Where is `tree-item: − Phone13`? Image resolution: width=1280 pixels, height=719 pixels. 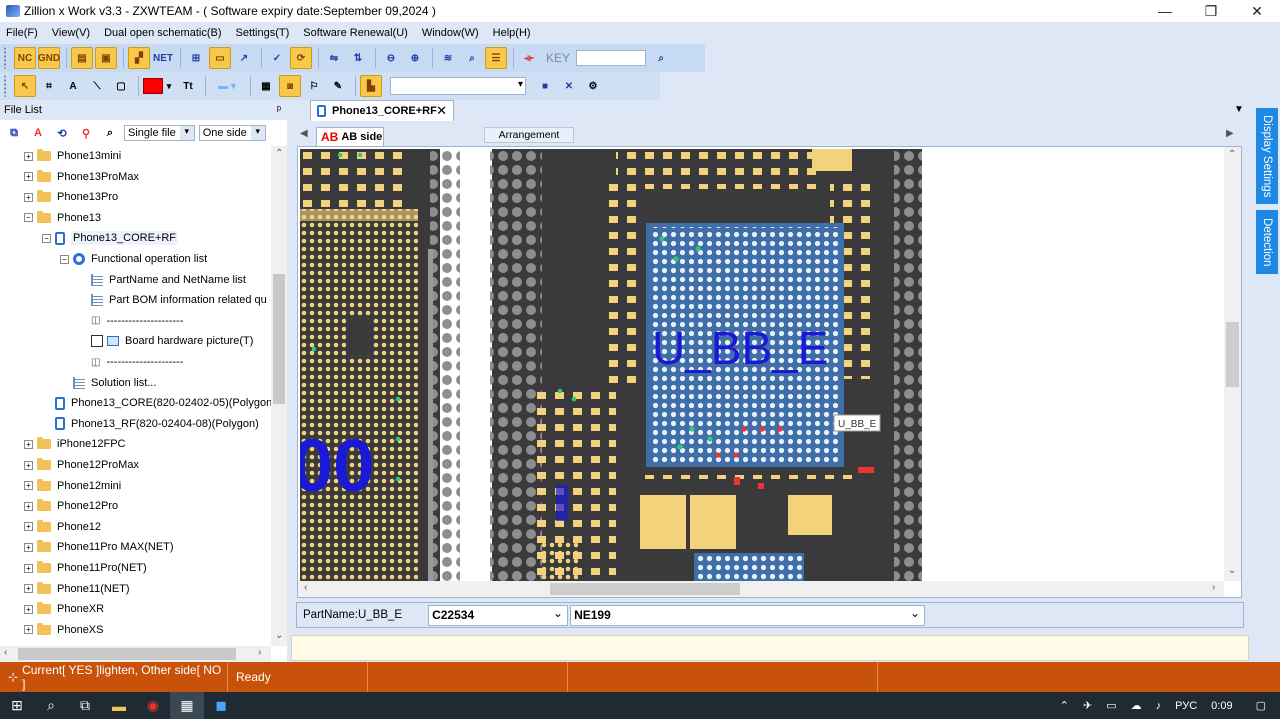 tree-item: − Phone13 is located at coordinates (62, 218).